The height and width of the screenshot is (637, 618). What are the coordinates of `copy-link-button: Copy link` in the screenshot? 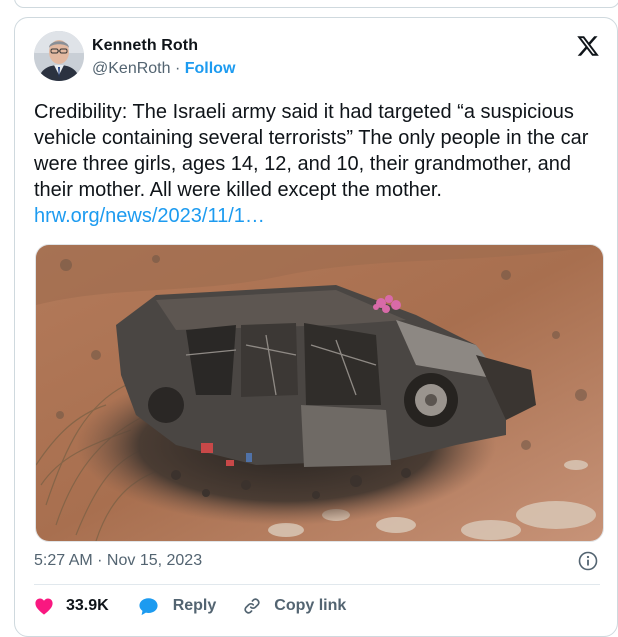 It's located at (294, 606).